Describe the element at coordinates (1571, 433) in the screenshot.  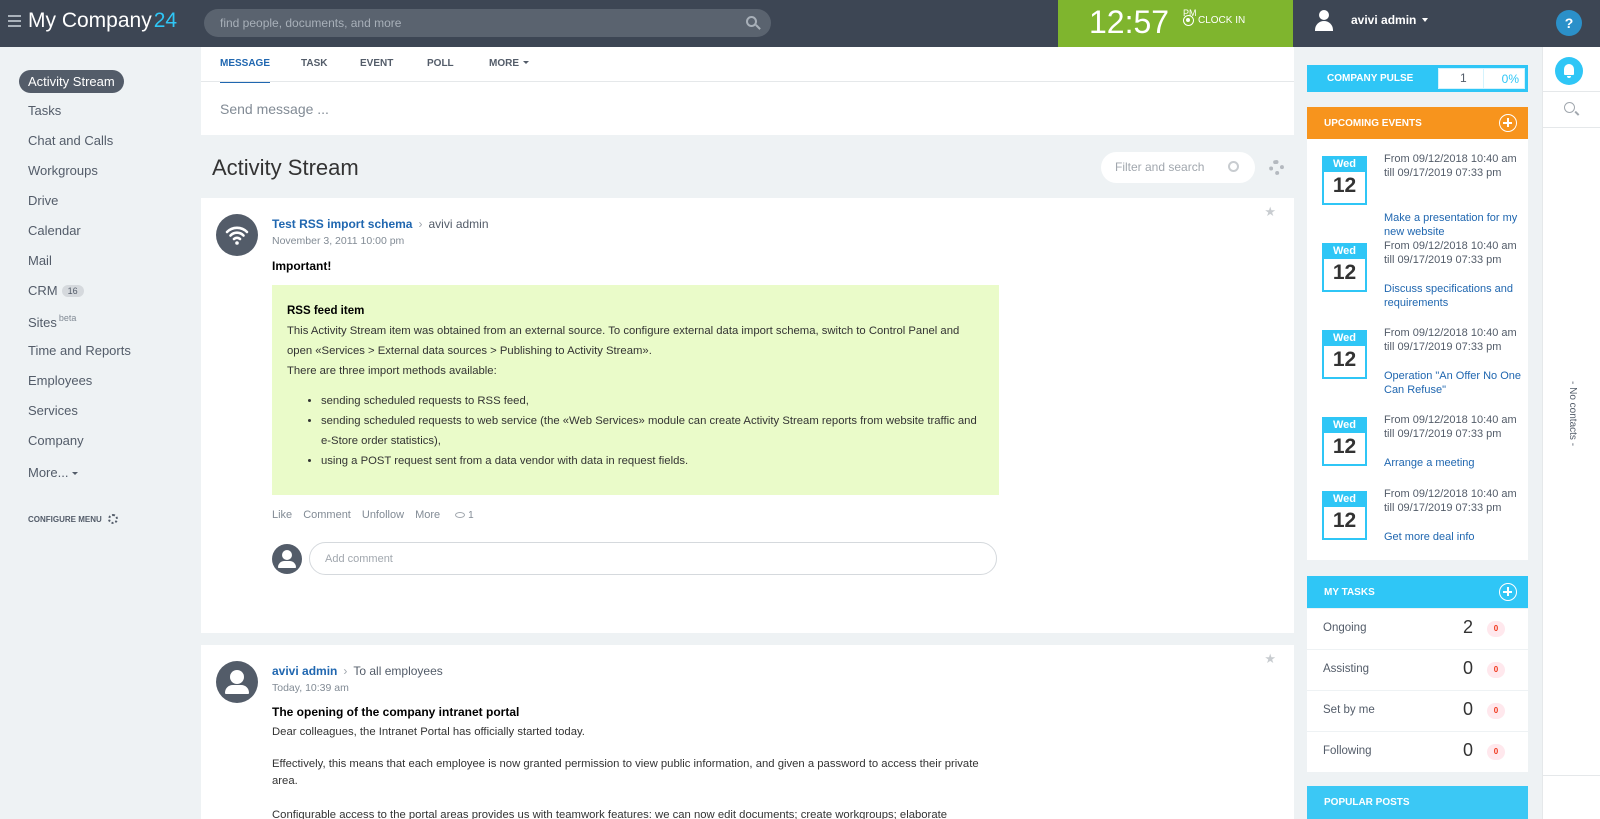
I see `right-sidebar: - No contacts -` at that location.